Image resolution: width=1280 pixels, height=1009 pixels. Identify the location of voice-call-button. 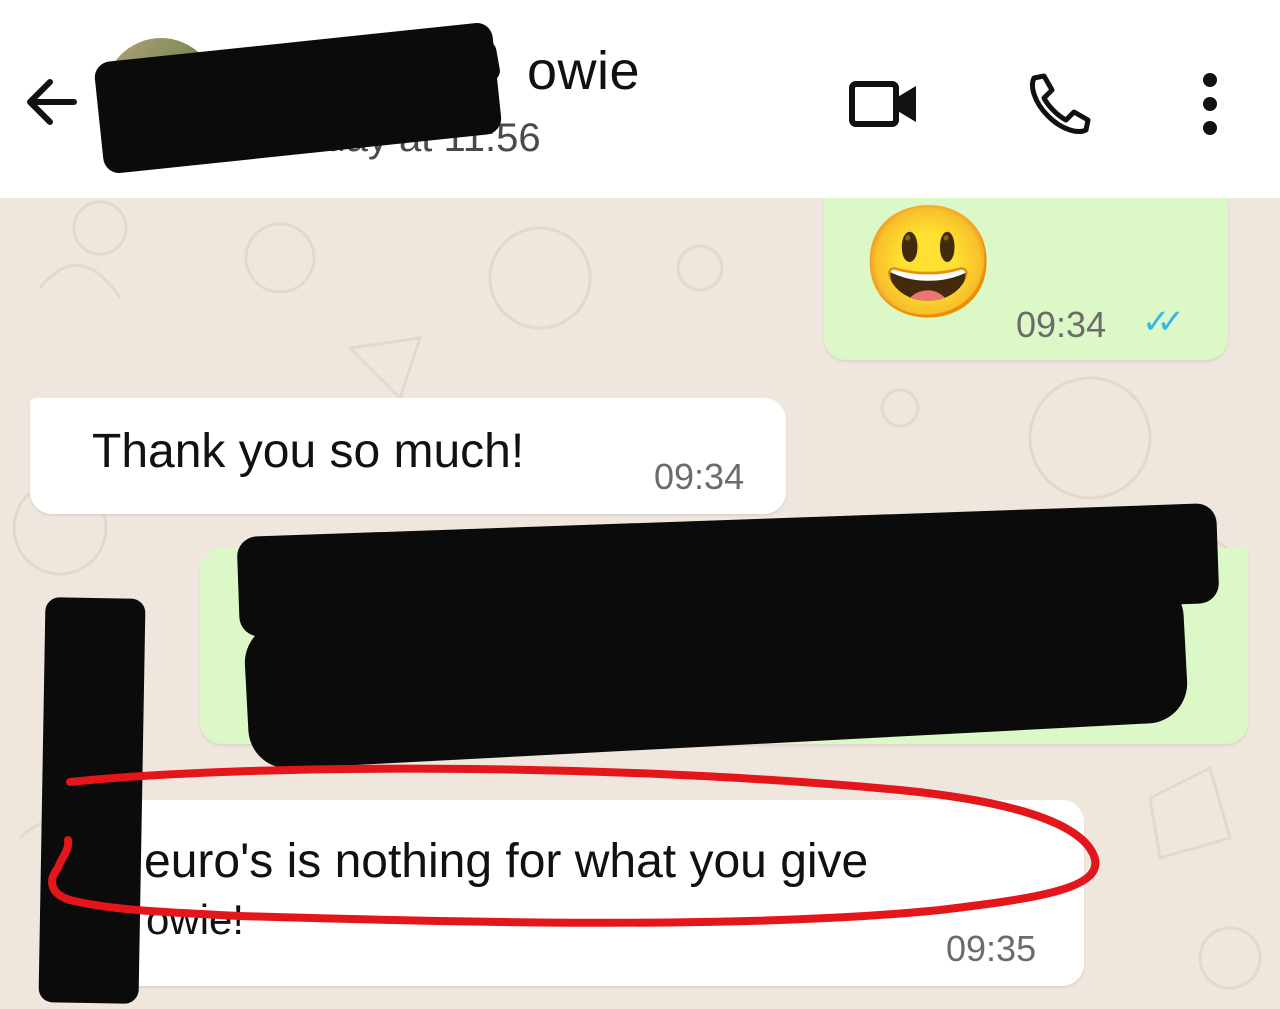
(1060, 104).